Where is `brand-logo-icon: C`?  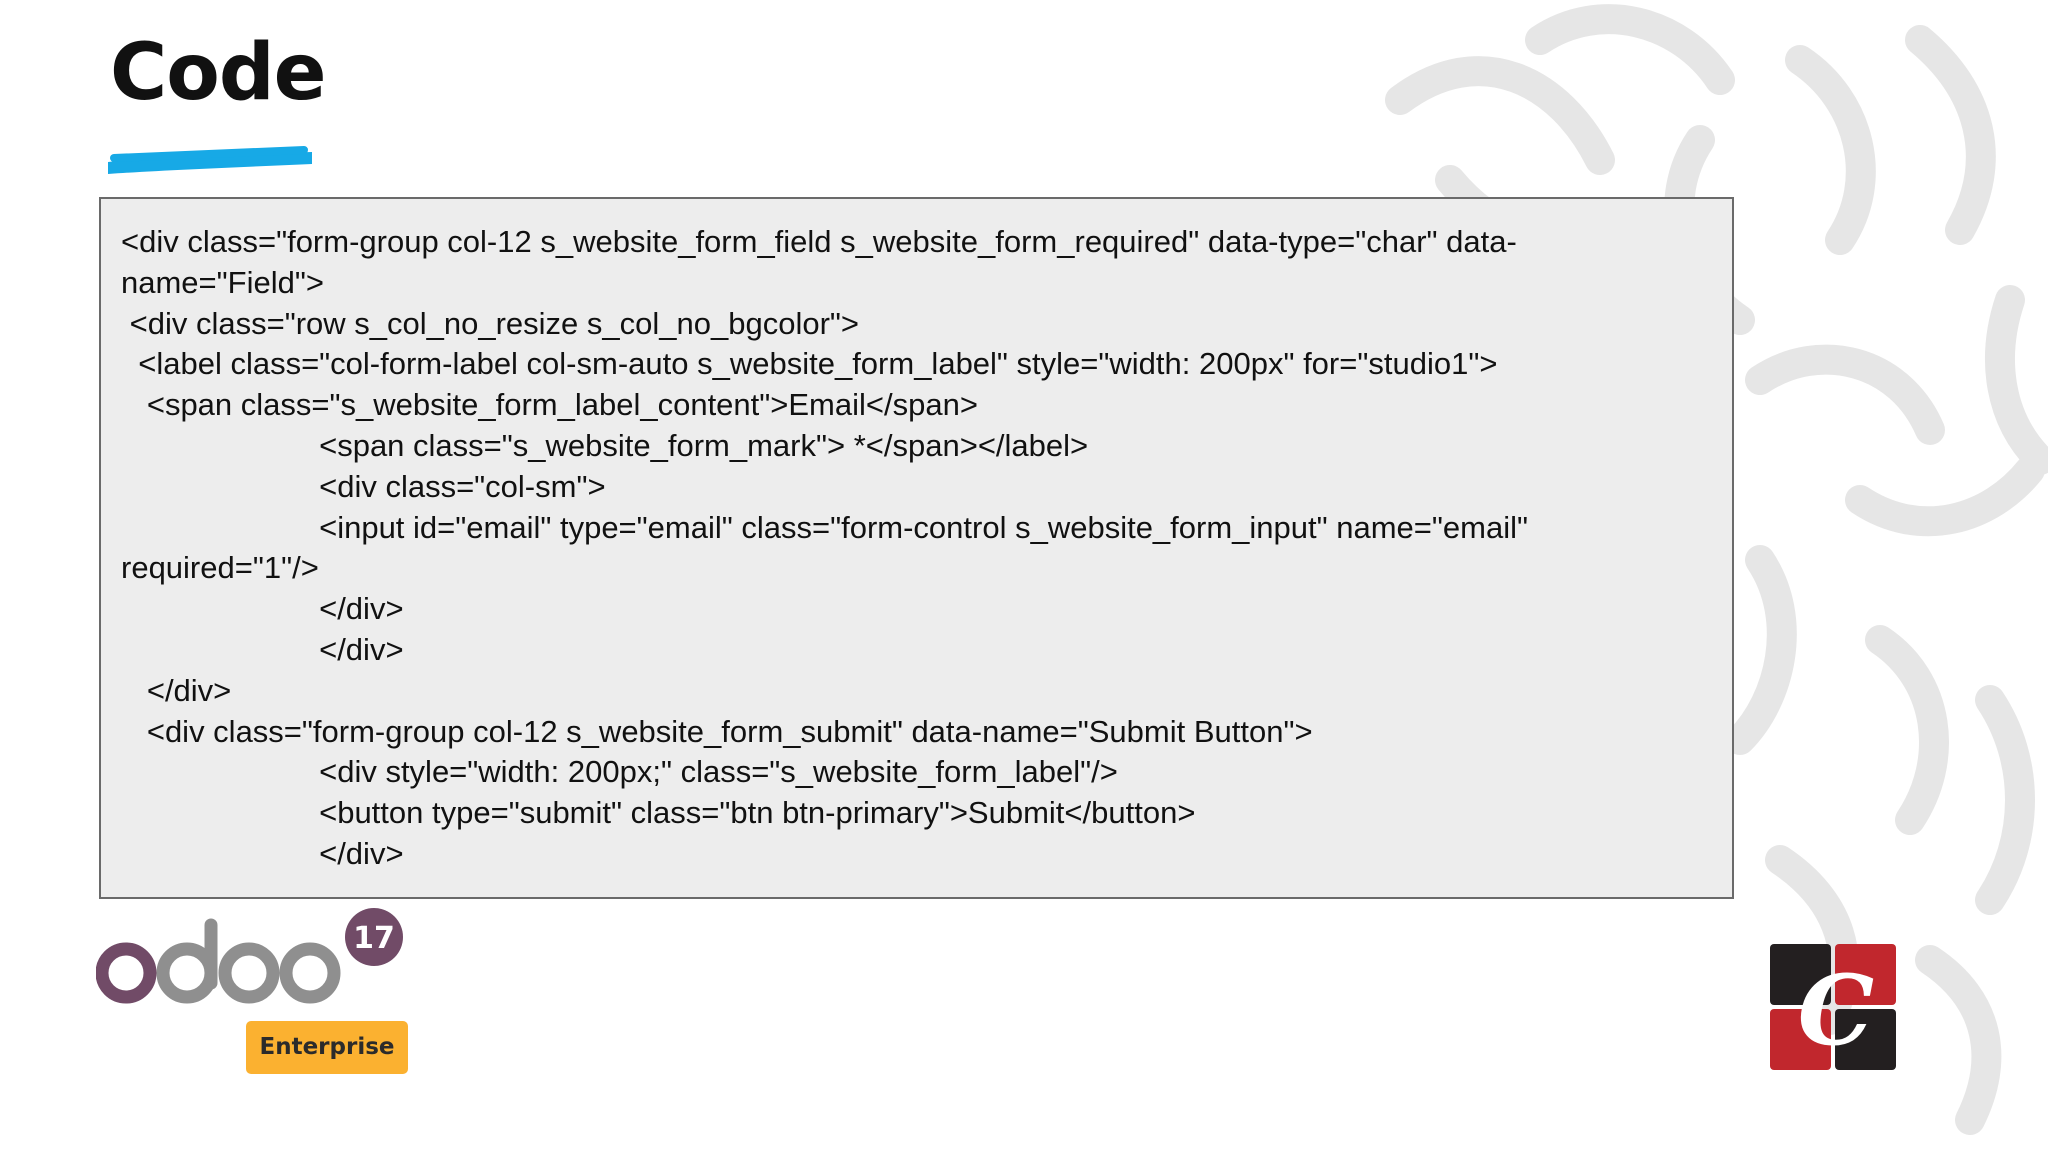 brand-logo-icon: C is located at coordinates (1833, 1007).